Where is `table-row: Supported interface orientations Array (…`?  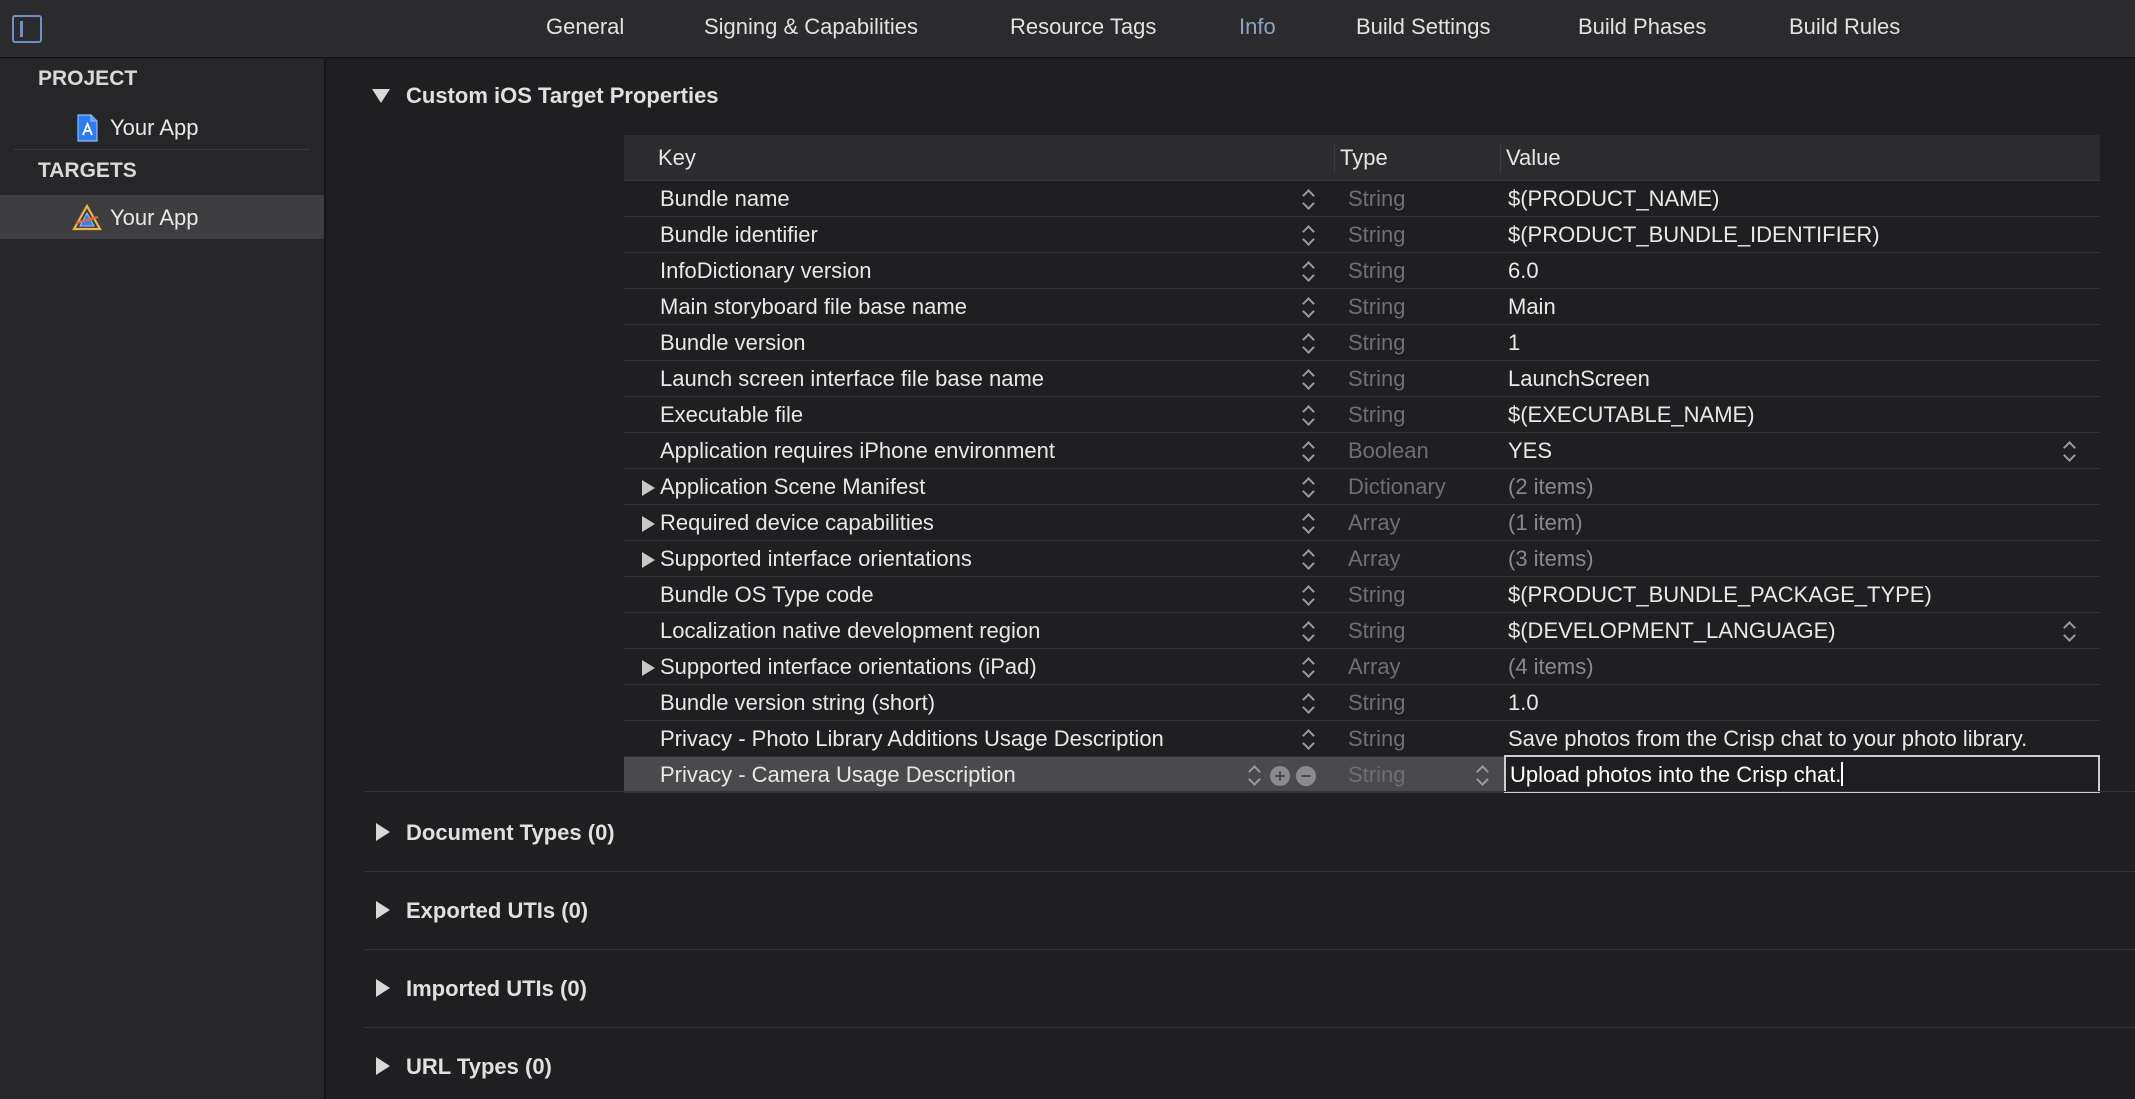 table-row: Supported interface orientations Array (… is located at coordinates (1362, 559).